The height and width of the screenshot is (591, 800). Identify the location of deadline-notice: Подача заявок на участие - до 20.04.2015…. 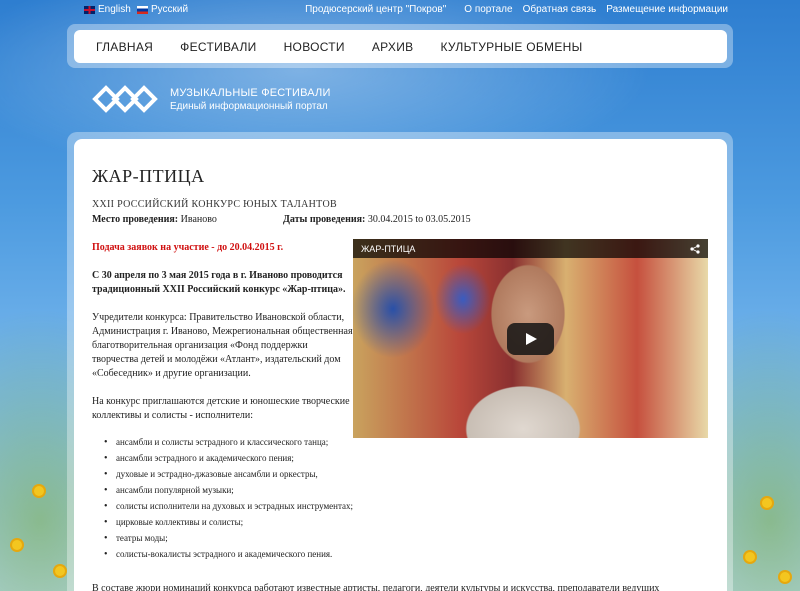
(188, 247).